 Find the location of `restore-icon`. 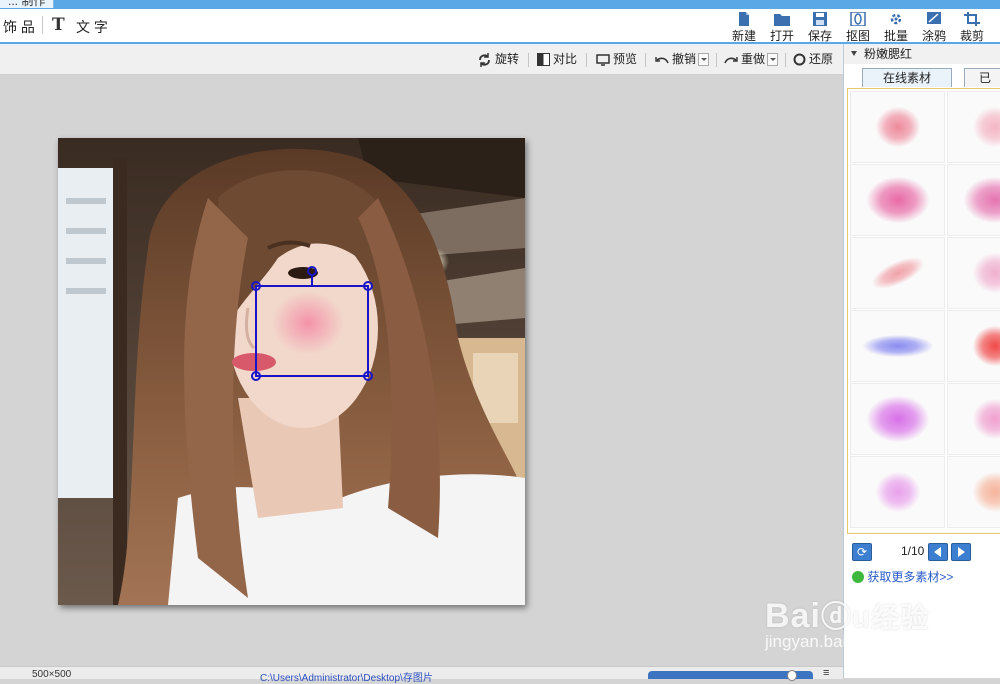

restore-icon is located at coordinates (799, 59).